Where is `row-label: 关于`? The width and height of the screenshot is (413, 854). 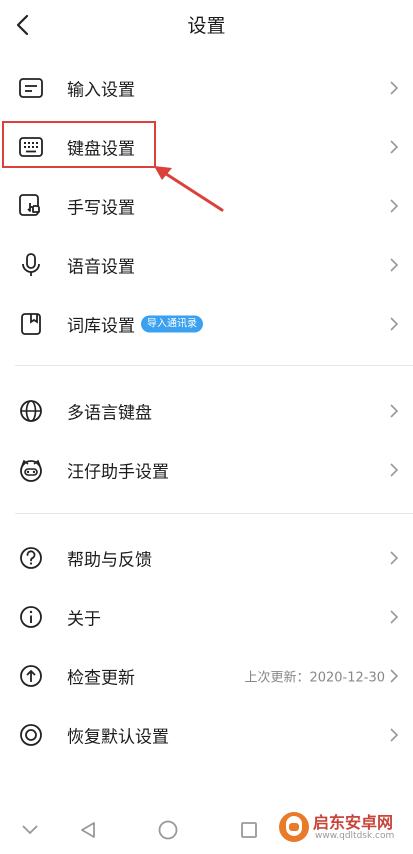
row-label: 关于 is located at coordinates (84, 619).